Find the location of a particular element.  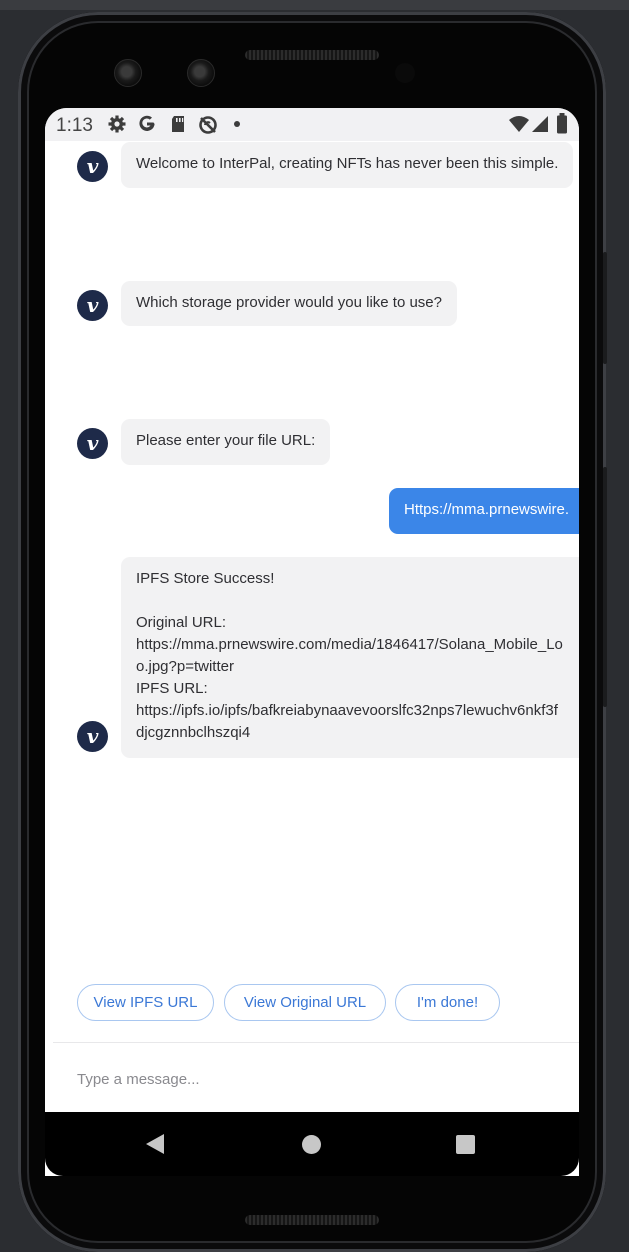

signal-icon is located at coordinates (540, 124).